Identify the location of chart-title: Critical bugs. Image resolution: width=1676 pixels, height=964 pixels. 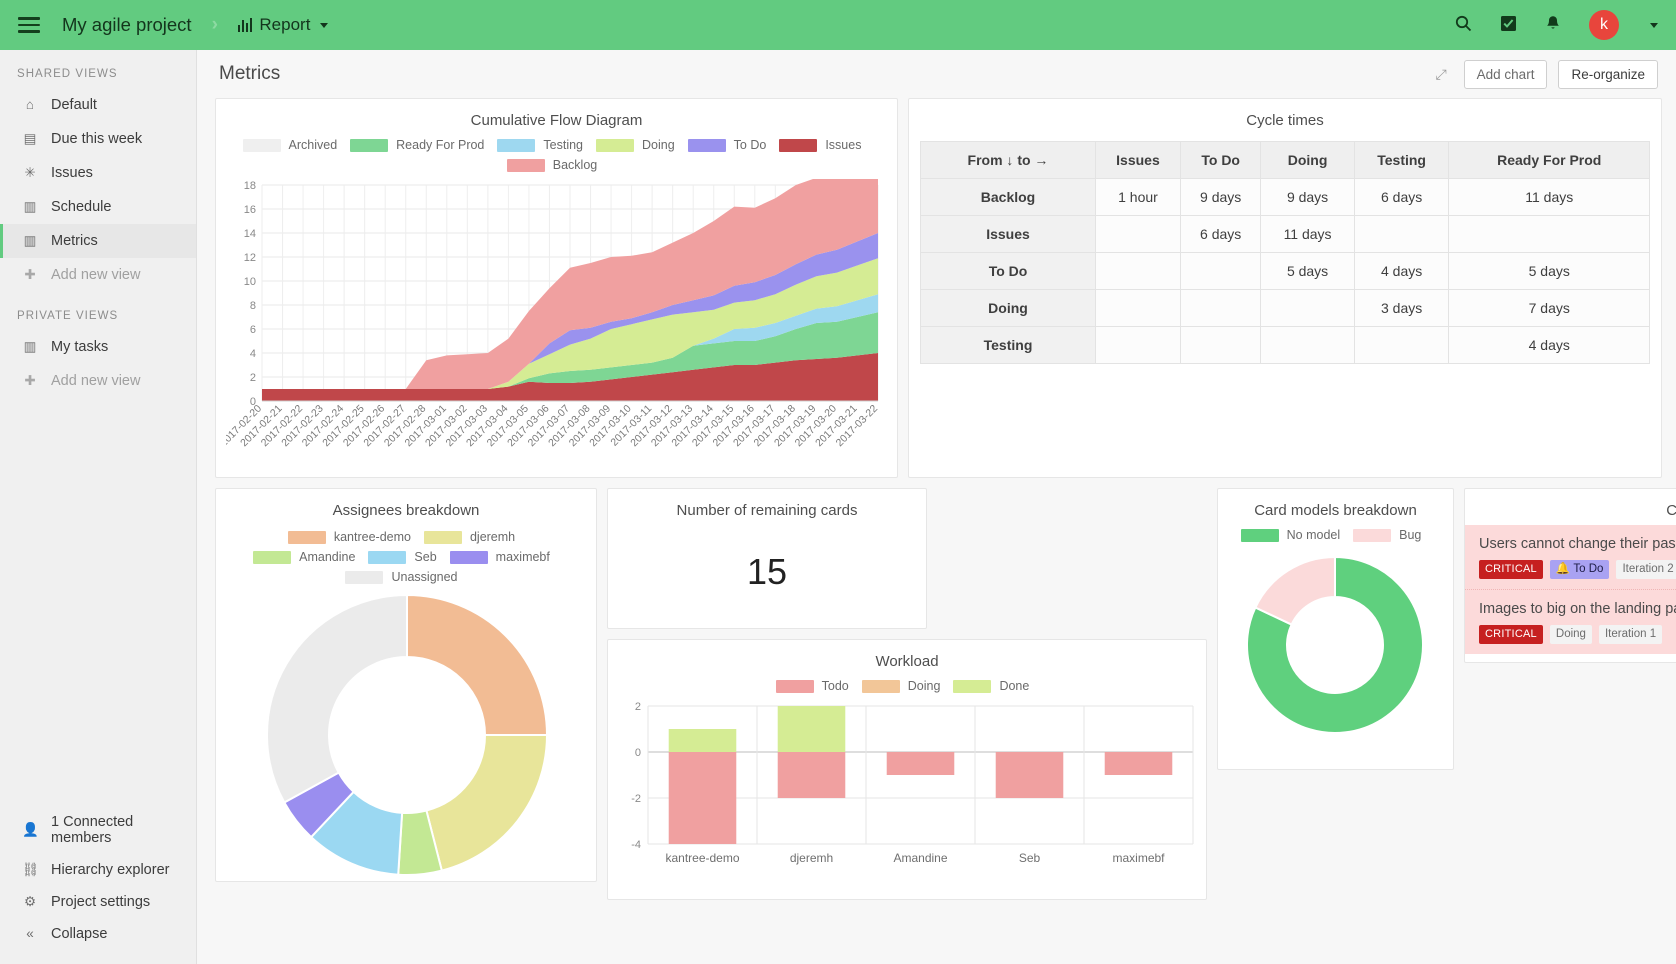
(1671, 510).